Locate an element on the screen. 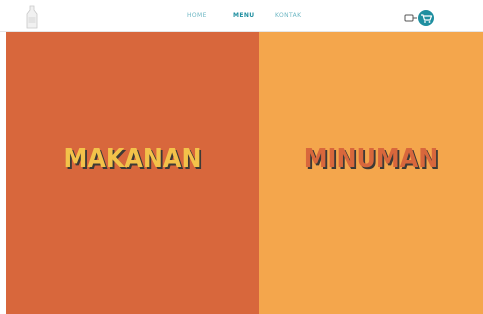 The width and height of the screenshot is (483, 314). nav-kontak-link: KONTAK is located at coordinates (288, 15).